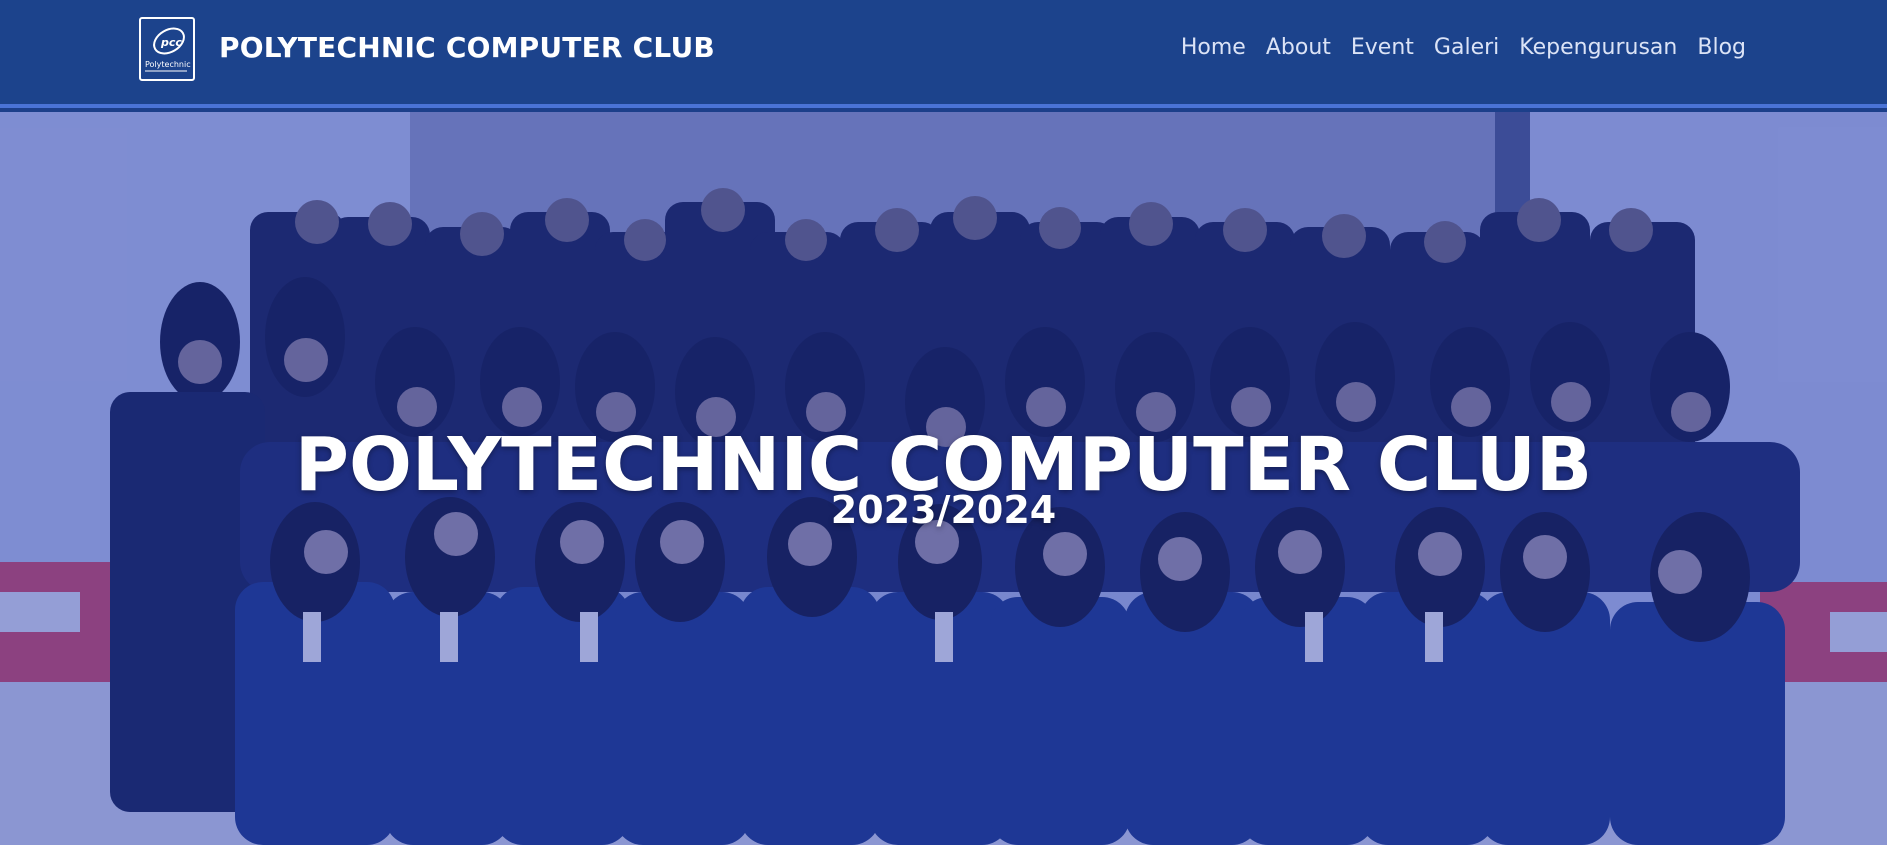 This screenshot has width=1887, height=845. What do you see at coordinates (171, 42) in the screenshot?
I see `svg-text: pcc` at bounding box center [171, 42].